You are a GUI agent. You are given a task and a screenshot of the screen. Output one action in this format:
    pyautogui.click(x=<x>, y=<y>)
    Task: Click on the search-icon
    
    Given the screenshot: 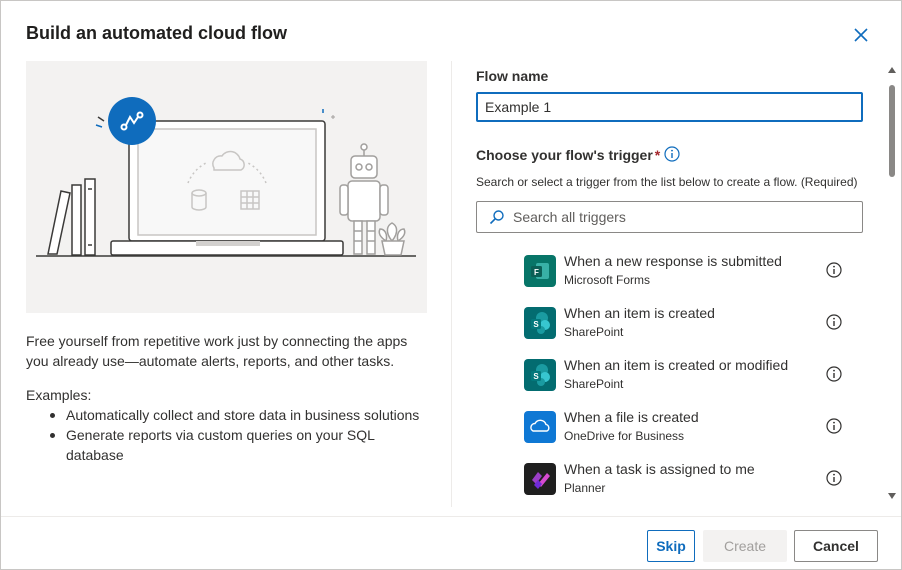 What is the action you would take?
    pyautogui.click(x=496, y=217)
    